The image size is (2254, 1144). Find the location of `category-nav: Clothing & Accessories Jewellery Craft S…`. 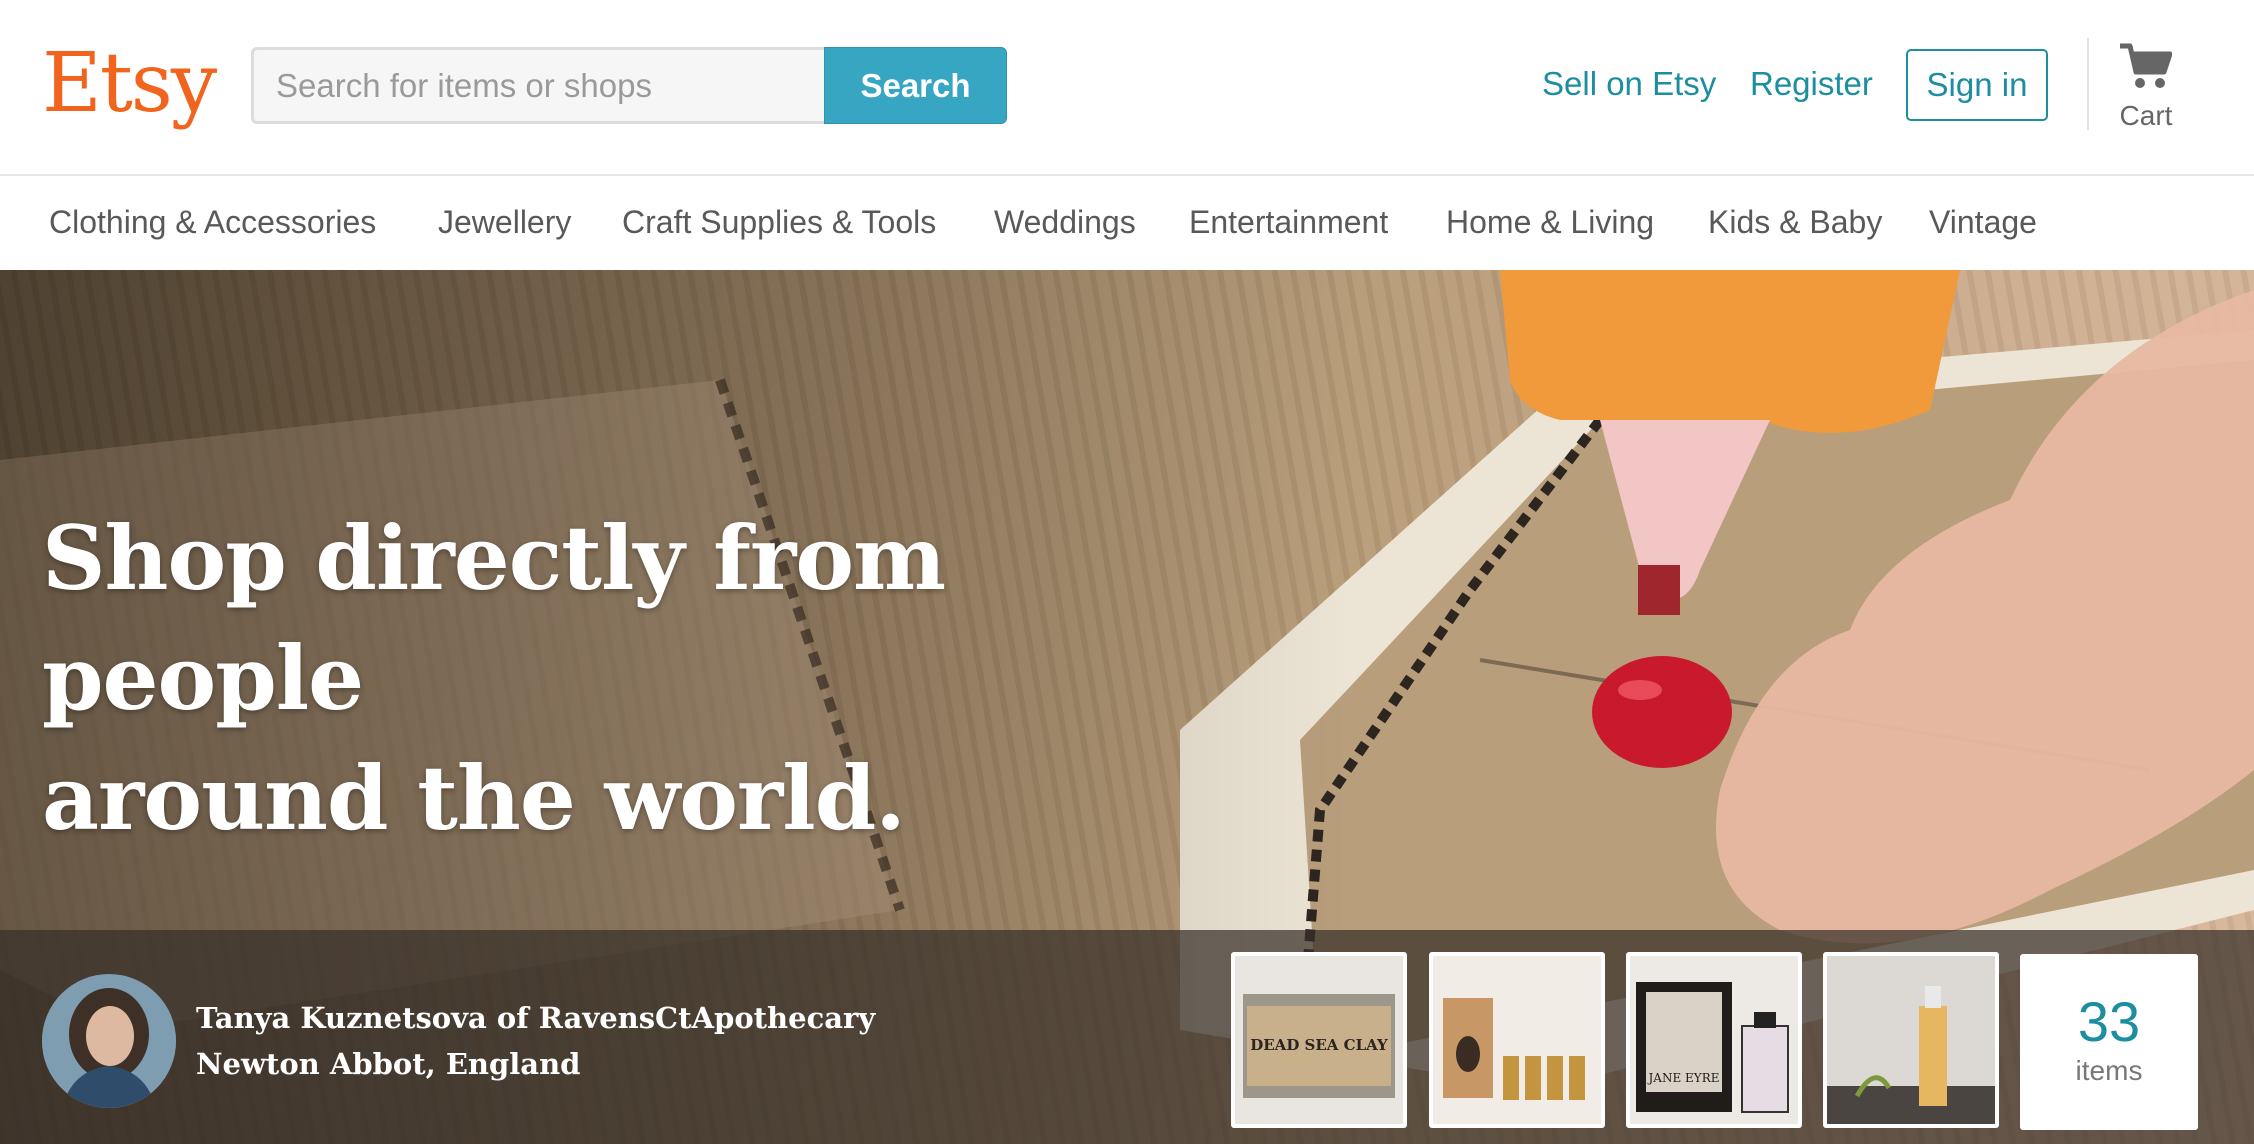

category-nav: Clothing & Accessories Jewellery Craft S… is located at coordinates (1127, 222).